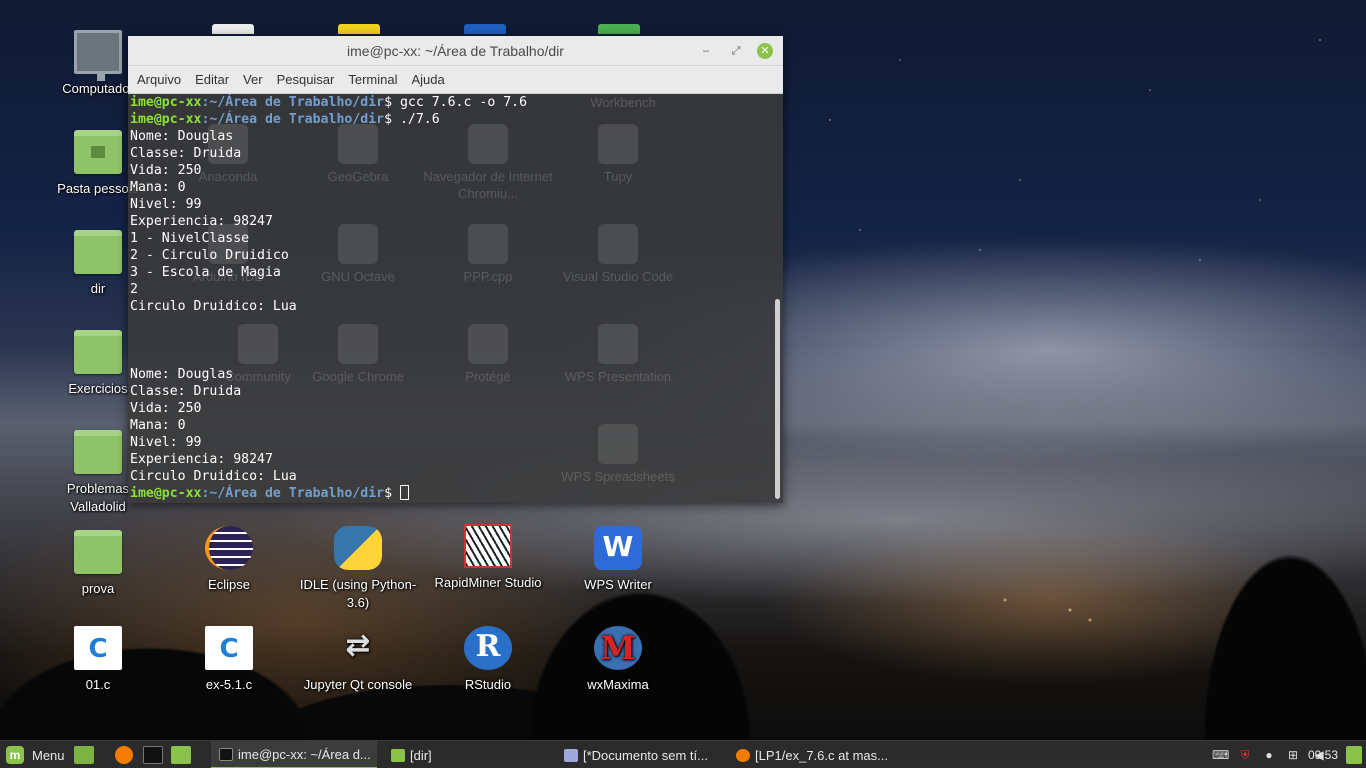 The height and width of the screenshot is (768, 1366). Describe the element at coordinates (433, 79) in the screenshot. I see `menu-ajuda: Ajuda` at that location.